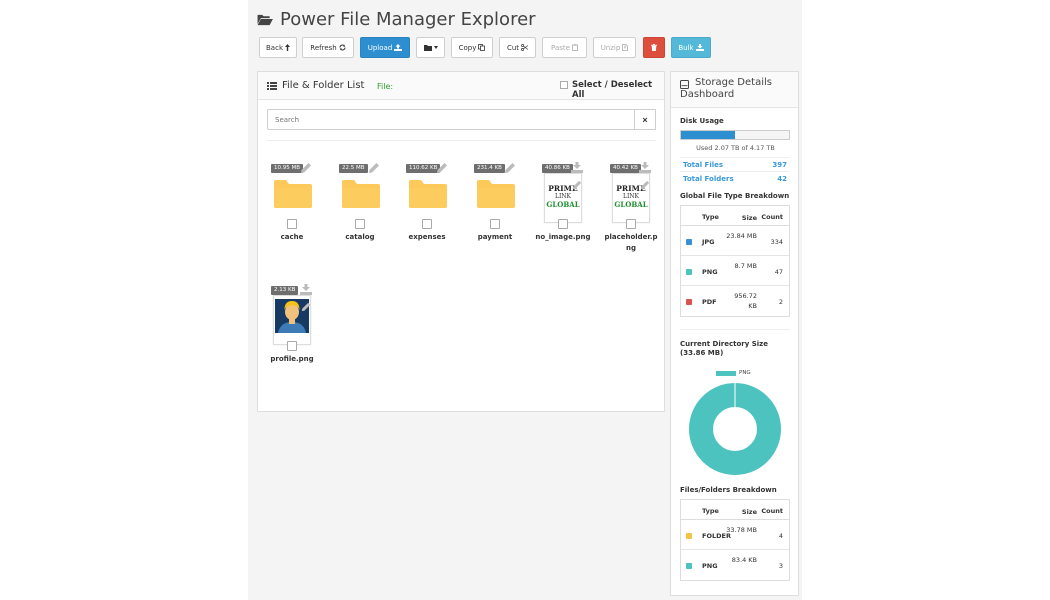 Image resolution: width=1050 pixels, height=600 pixels. Describe the element at coordinates (708, 179) in the screenshot. I see `total-folders-label: Total Folders` at that location.